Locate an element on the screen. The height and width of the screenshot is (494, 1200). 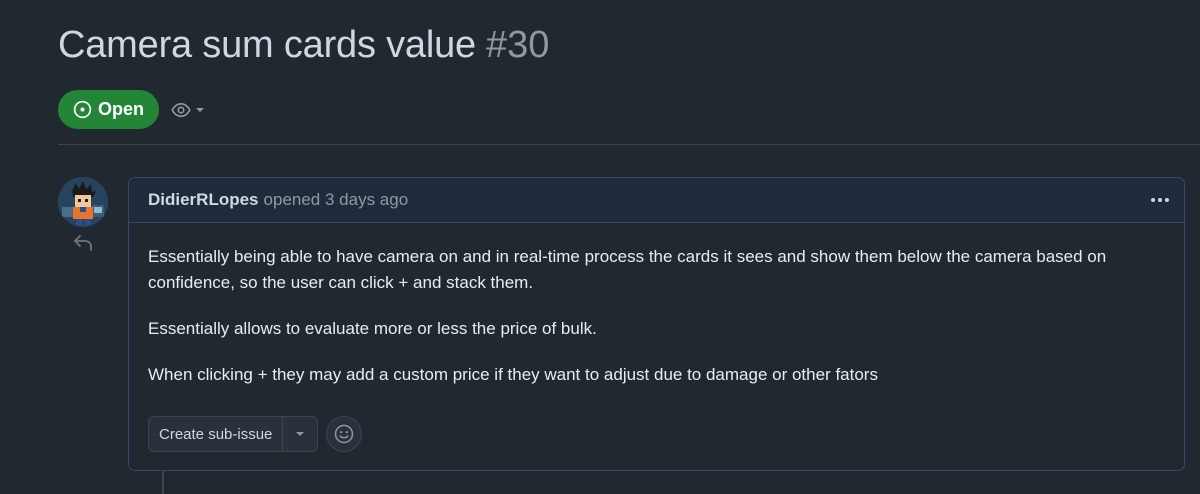
issue-number: #30 is located at coordinates (517, 45).